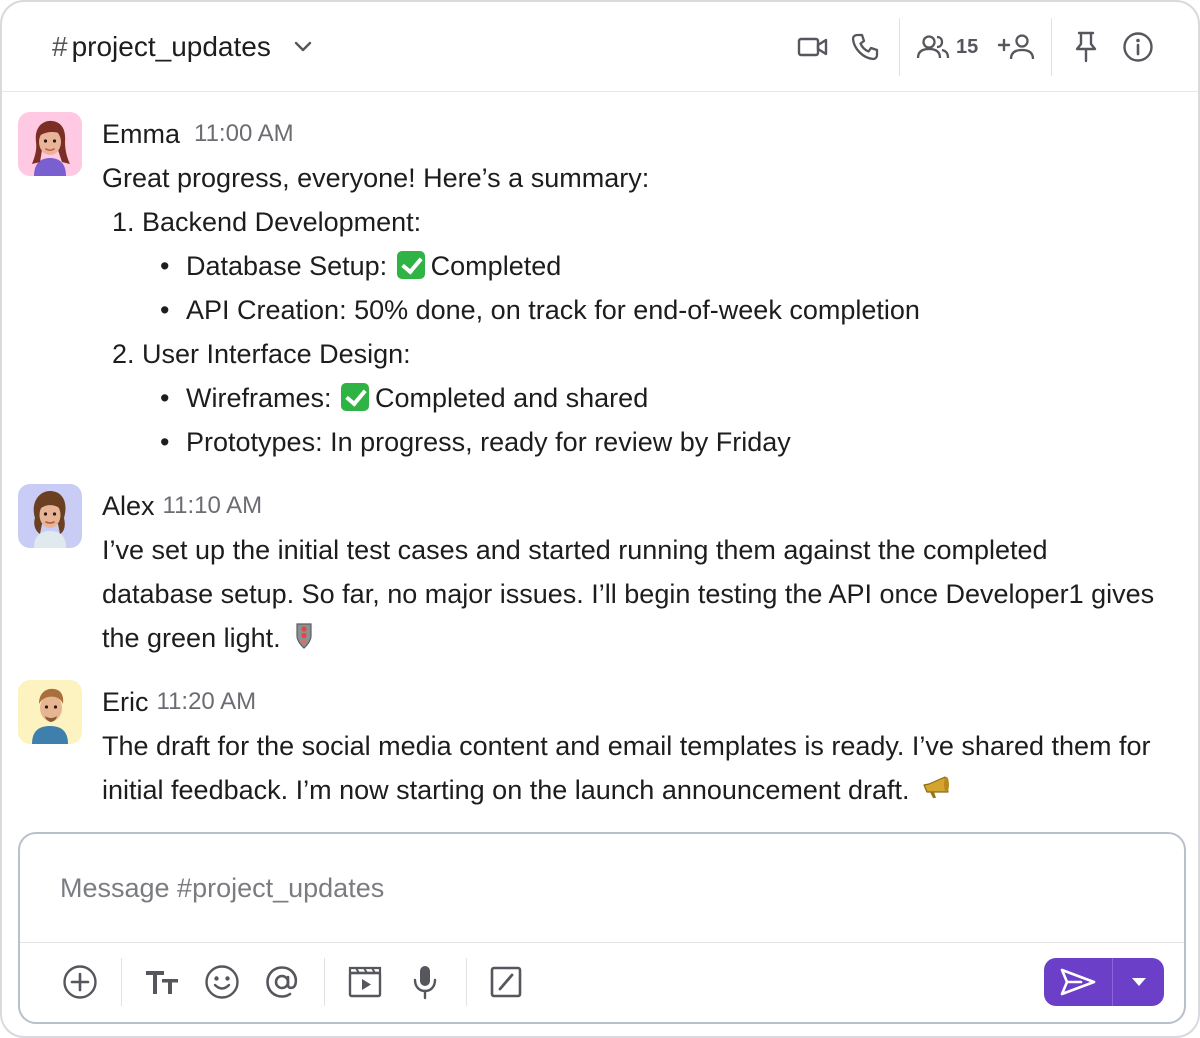 The height and width of the screenshot is (1038, 1200). I want to click on member-count: 15, so click(967, 46).